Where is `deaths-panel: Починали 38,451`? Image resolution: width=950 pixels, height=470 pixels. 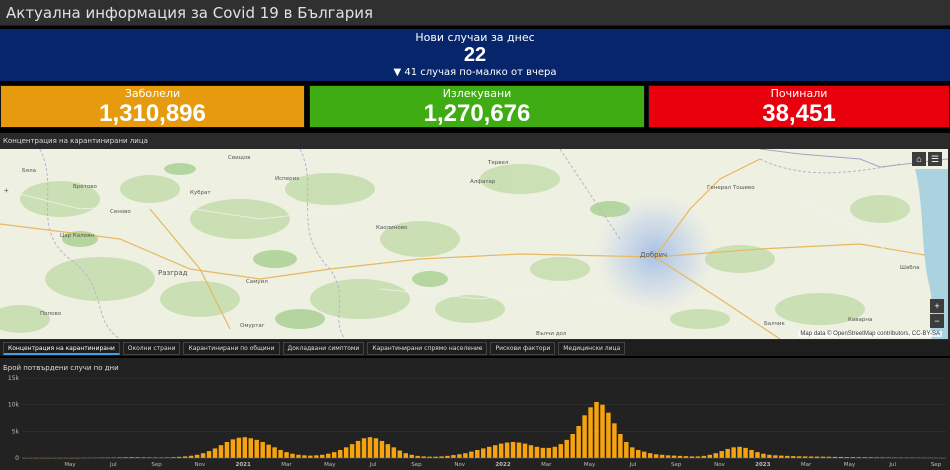
deaths-panel: Починали 38,451 is located at coordinates (799, 106).